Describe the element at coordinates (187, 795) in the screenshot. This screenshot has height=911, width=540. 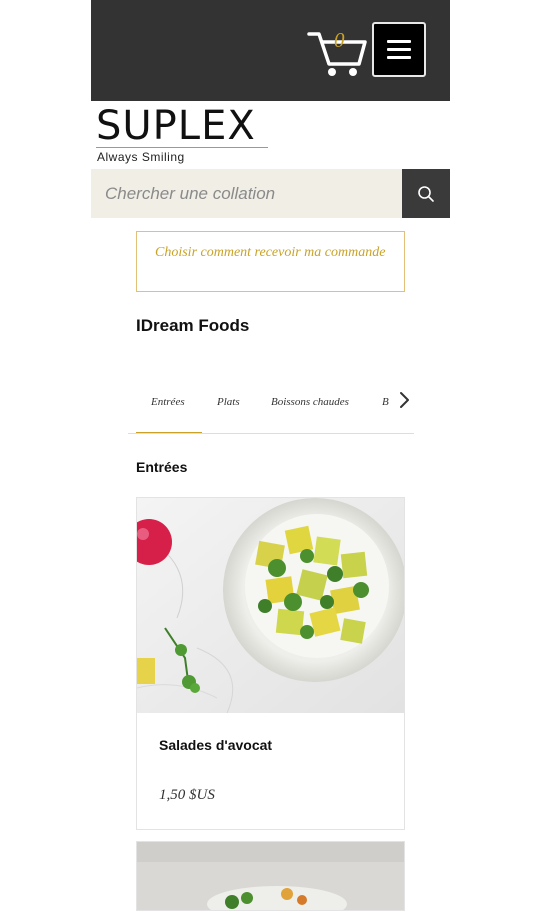
I see `item-price: 1,50 $US` at that location.